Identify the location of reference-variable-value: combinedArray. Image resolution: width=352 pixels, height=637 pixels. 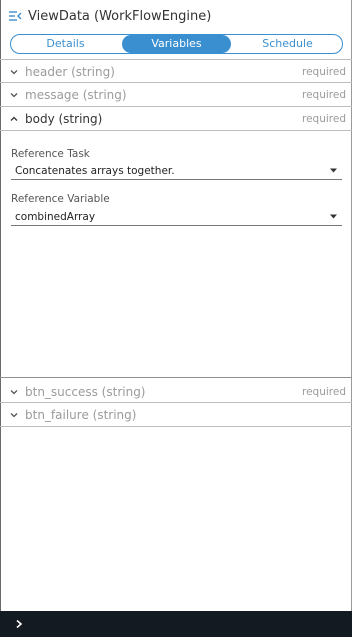
(55, 216).